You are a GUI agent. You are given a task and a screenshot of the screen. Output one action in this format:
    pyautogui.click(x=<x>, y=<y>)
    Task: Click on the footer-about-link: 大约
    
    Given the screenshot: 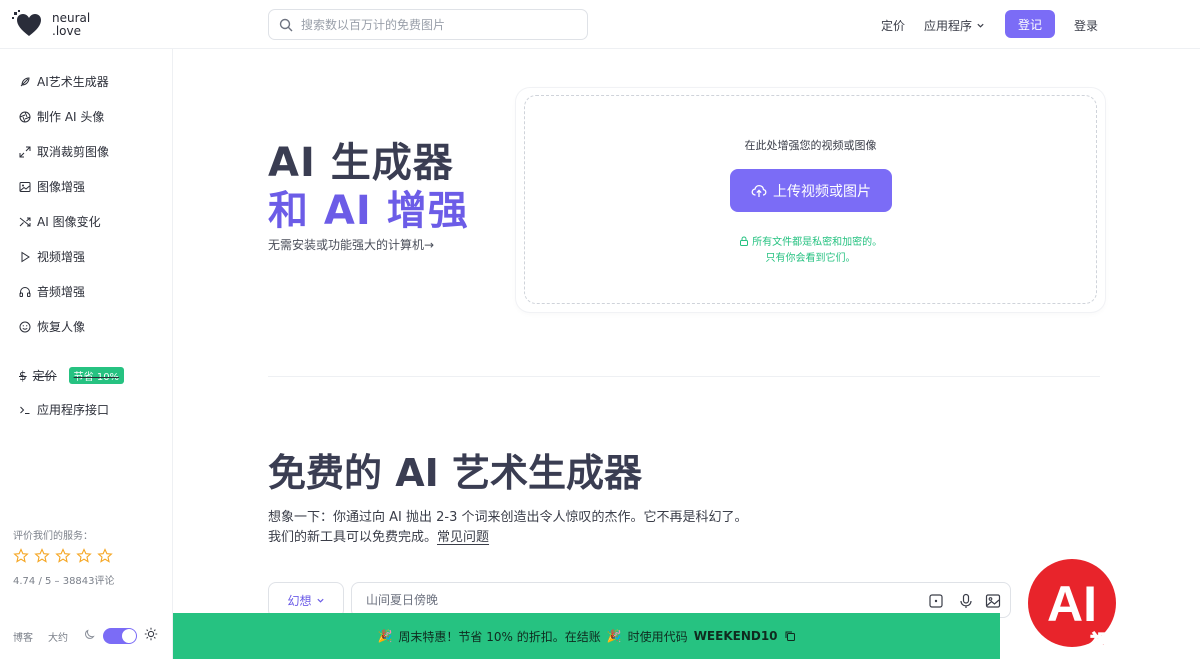 What is the action you would take?
    pyautogui.click(x=58, y=636)
    